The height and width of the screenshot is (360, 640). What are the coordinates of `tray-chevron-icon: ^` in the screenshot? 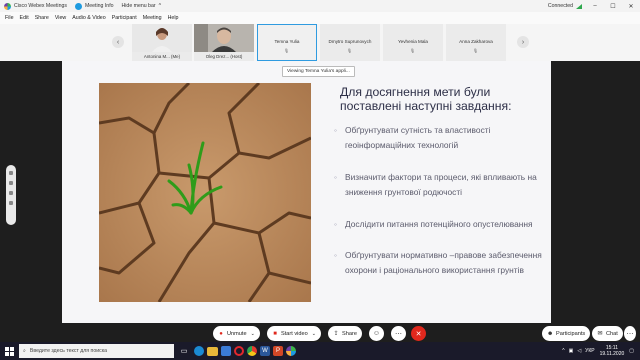 It's located at (563, 351).